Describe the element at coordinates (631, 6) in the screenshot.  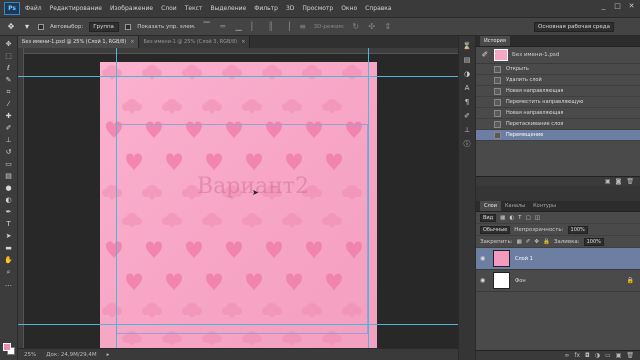
I see `close-icon: ✕` at that location.